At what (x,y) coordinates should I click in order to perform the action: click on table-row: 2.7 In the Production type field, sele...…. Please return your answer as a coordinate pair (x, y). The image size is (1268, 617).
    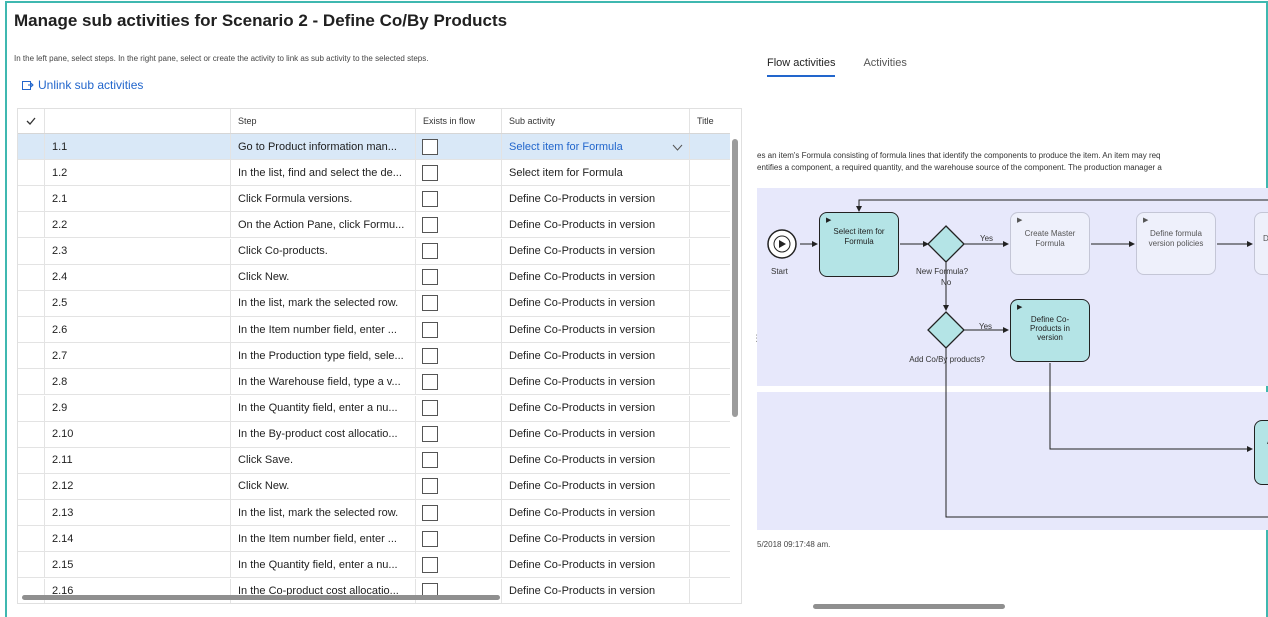
    Looking at the image, I should click on (374, 356).